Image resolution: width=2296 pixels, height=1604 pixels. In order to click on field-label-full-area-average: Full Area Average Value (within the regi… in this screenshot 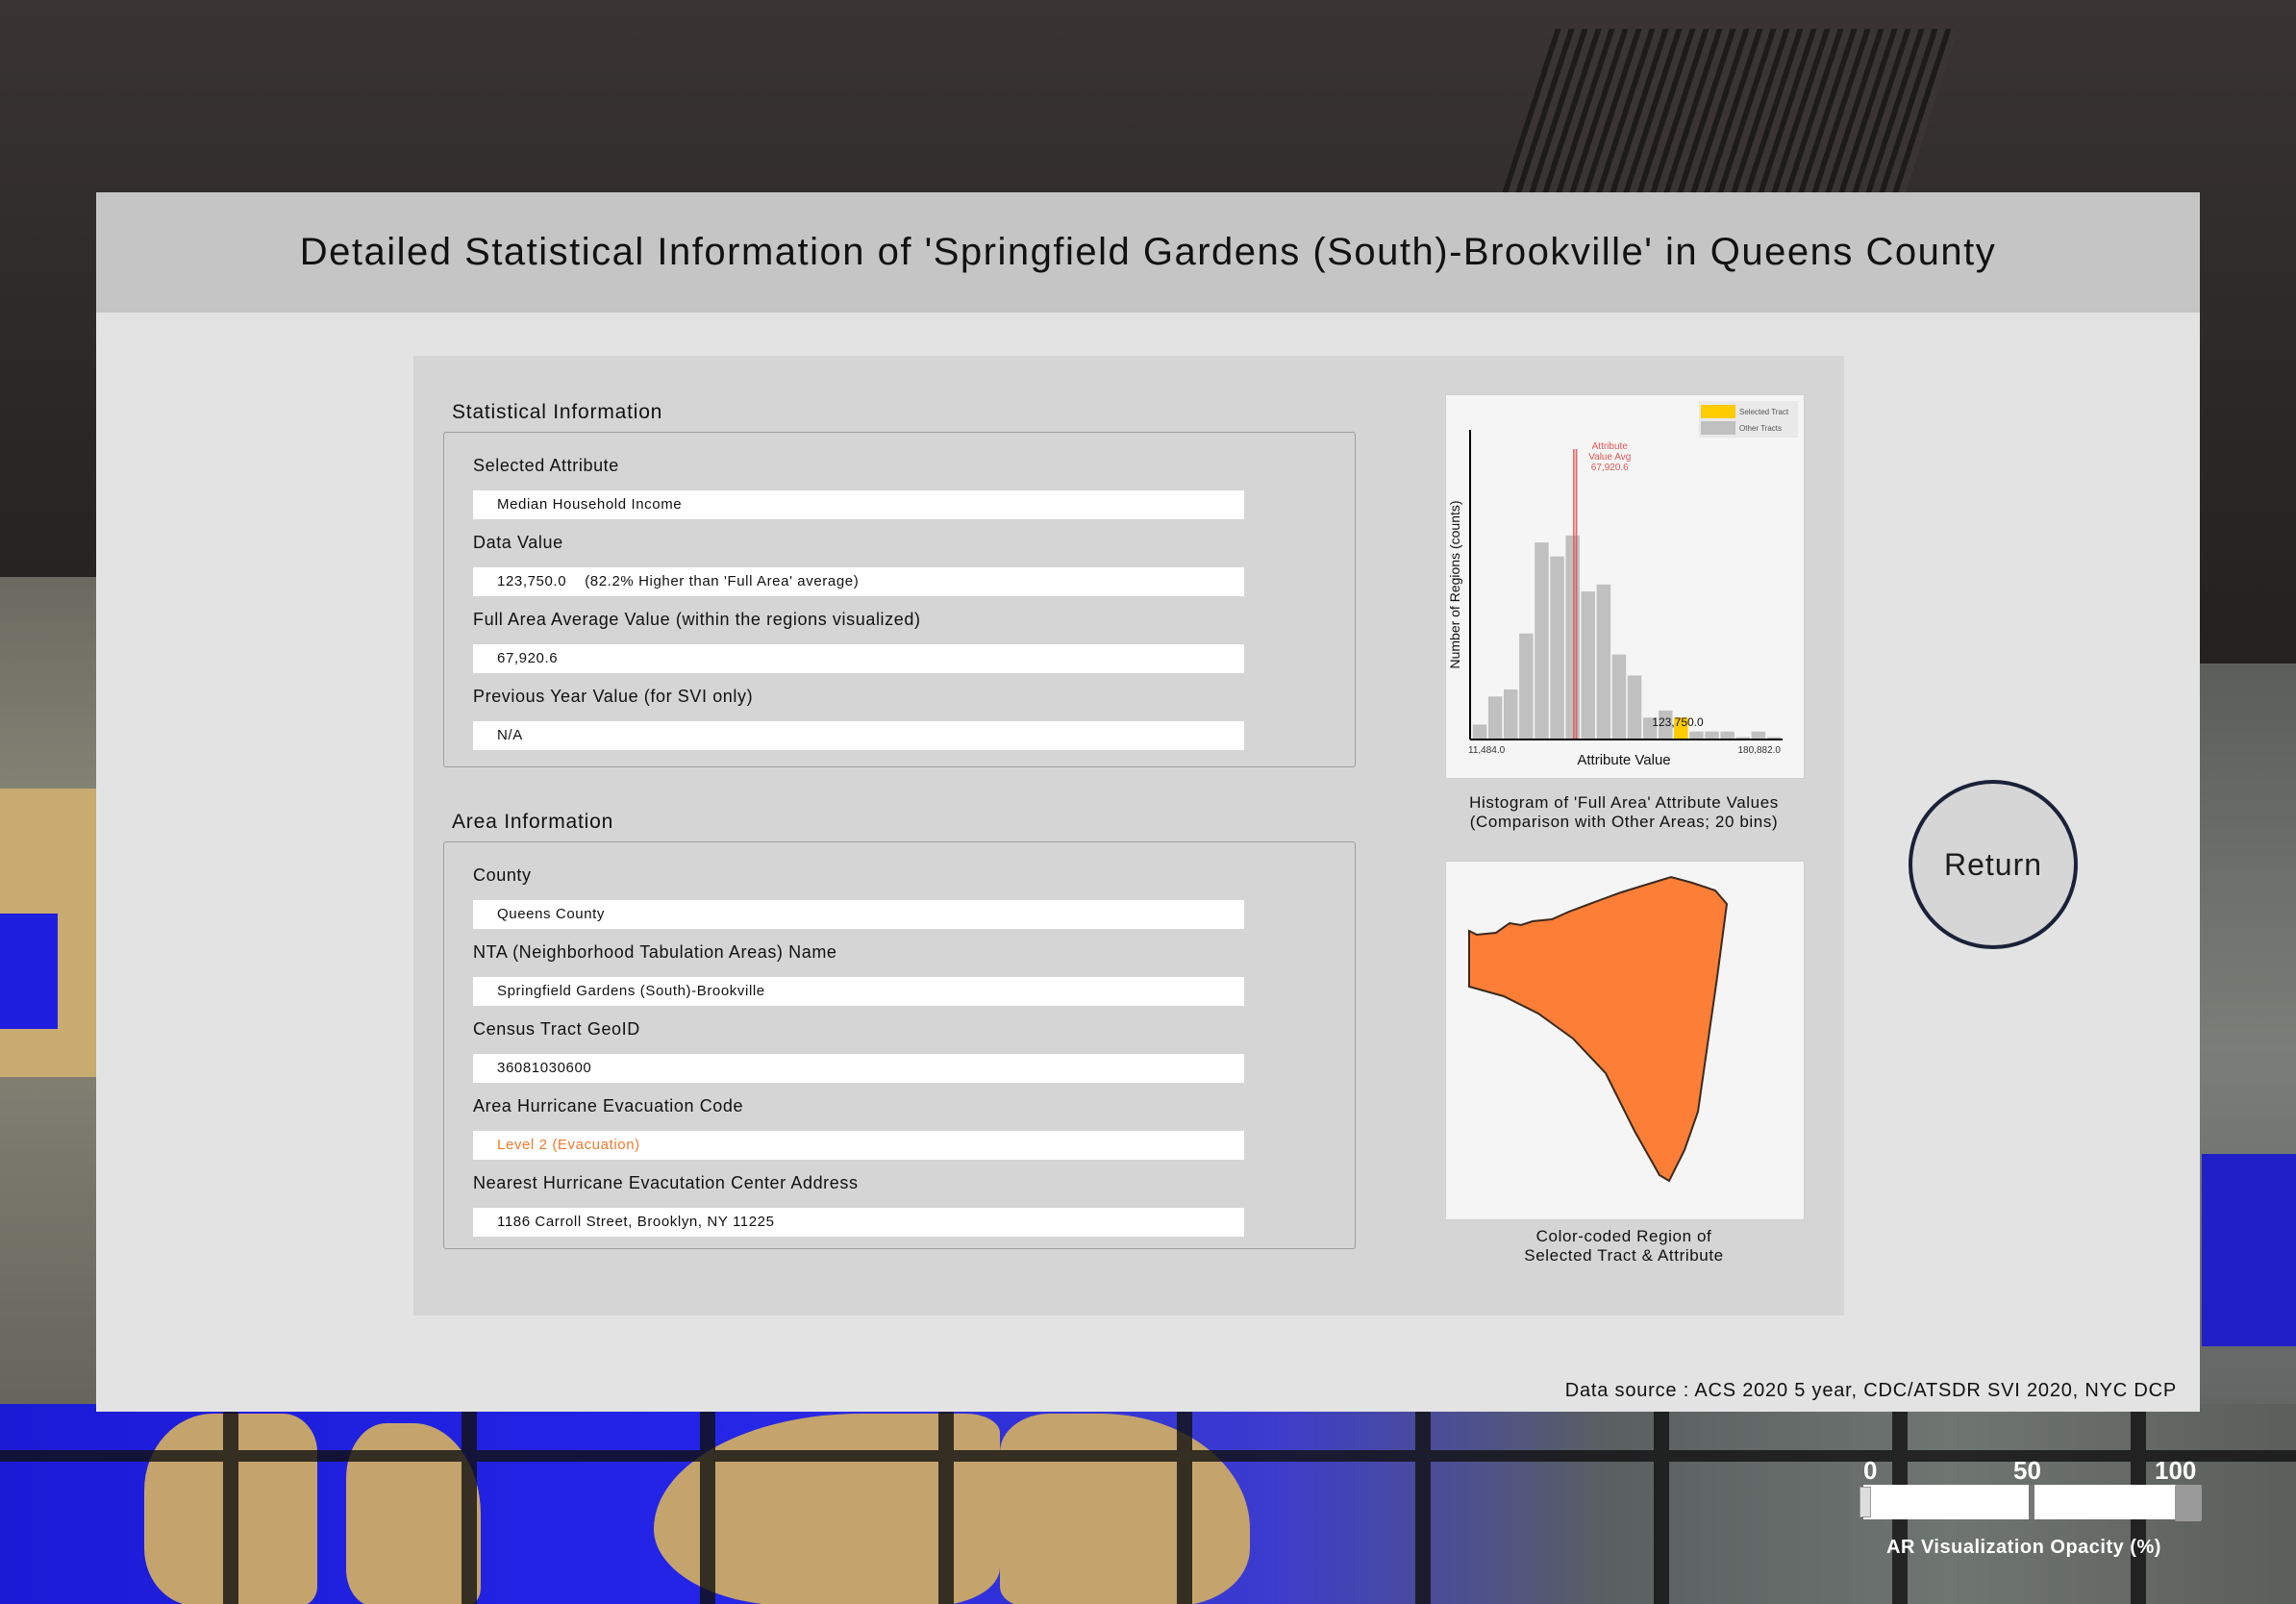, I will do `click(697, 619)`.